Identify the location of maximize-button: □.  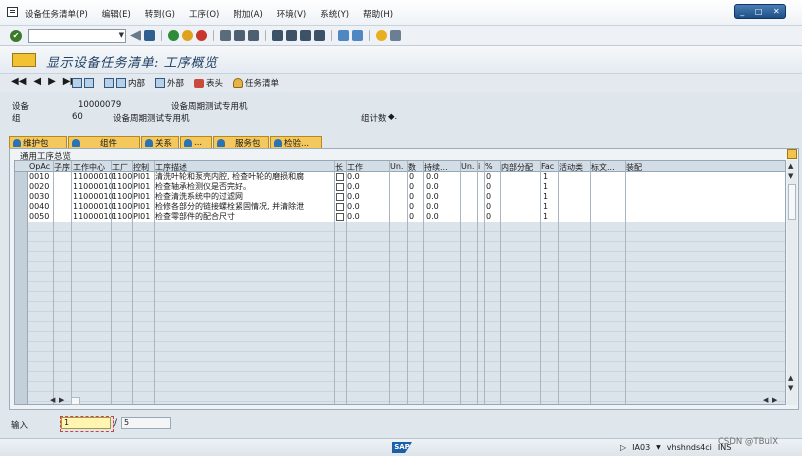
(759, 11).